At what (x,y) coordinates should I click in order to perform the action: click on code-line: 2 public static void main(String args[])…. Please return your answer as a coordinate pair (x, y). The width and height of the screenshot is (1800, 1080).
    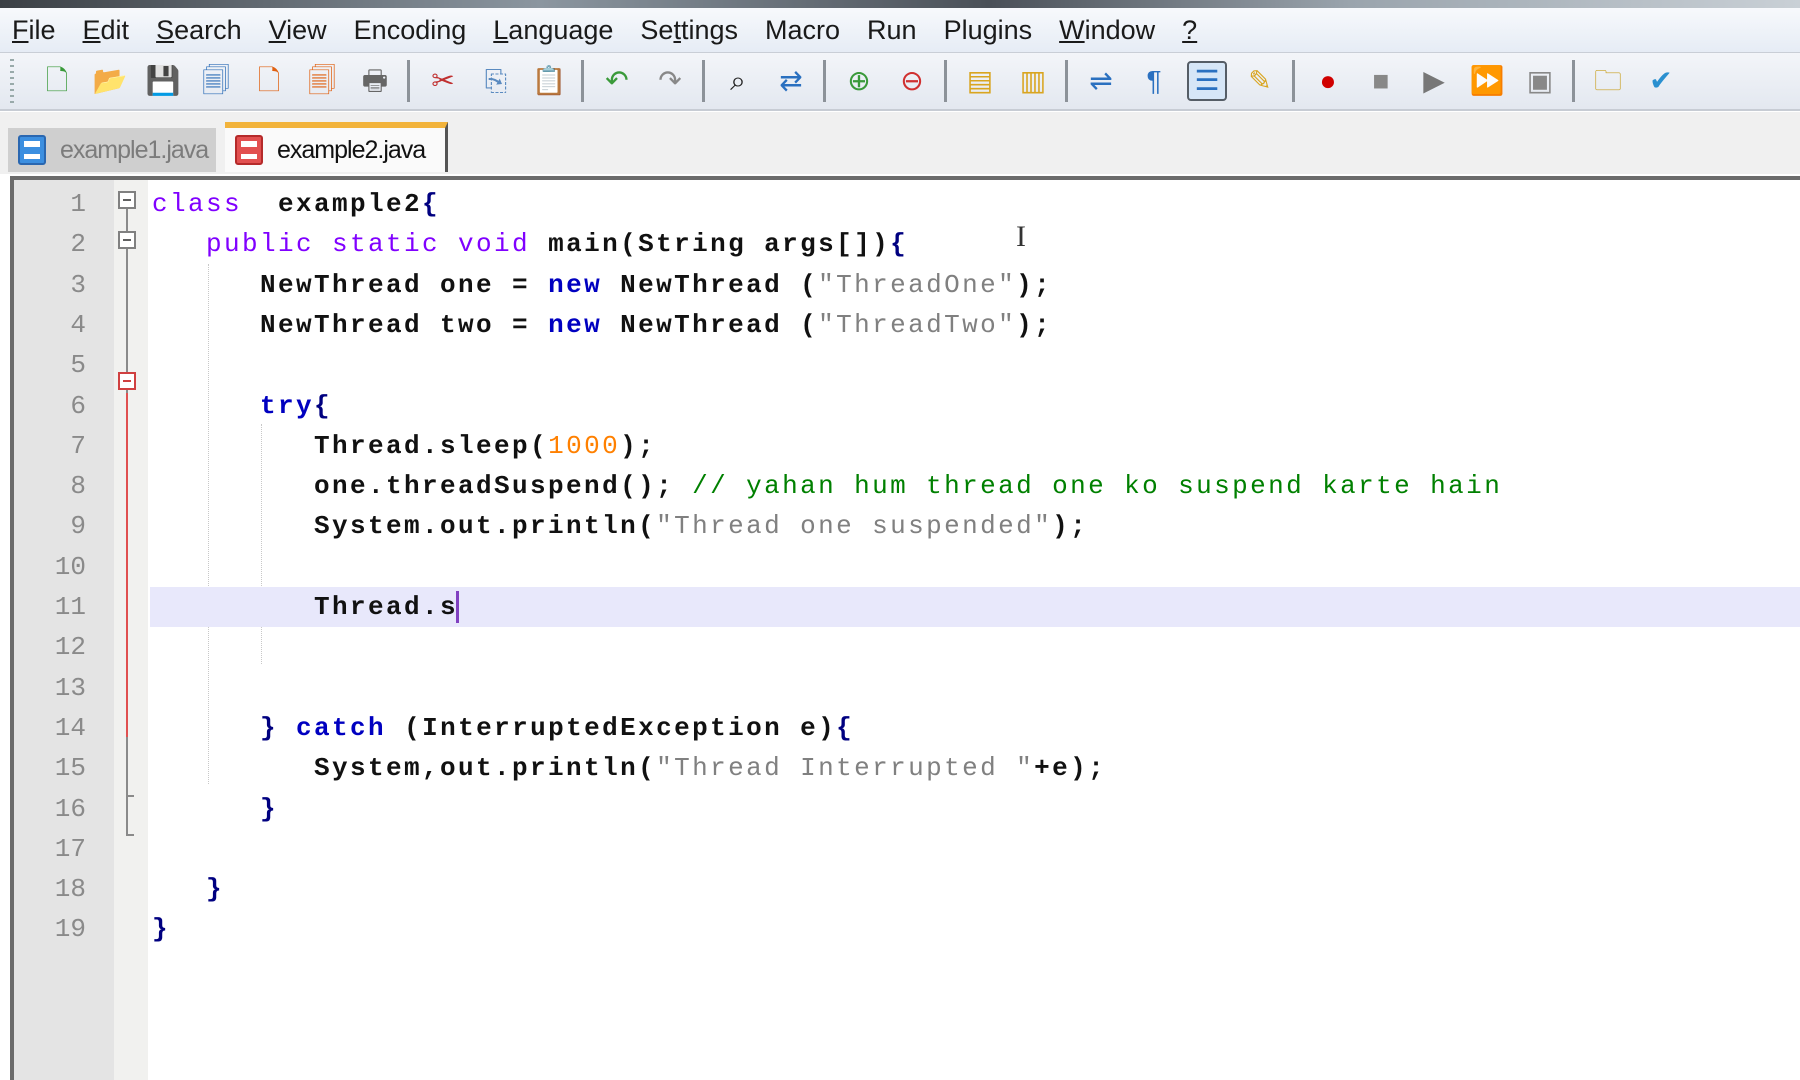
    Looking at the image, I should click on (907, 244).